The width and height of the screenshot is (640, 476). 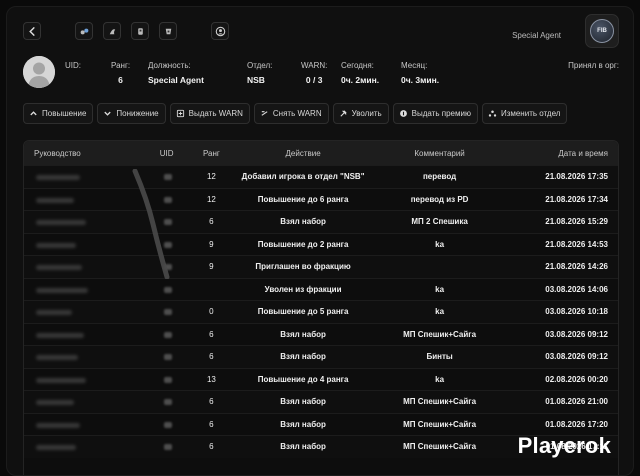 What do you see at coordinates (536, 35) in the screenshot?
I see `role-tag: Special Agent` at bounding box center [536, 35].